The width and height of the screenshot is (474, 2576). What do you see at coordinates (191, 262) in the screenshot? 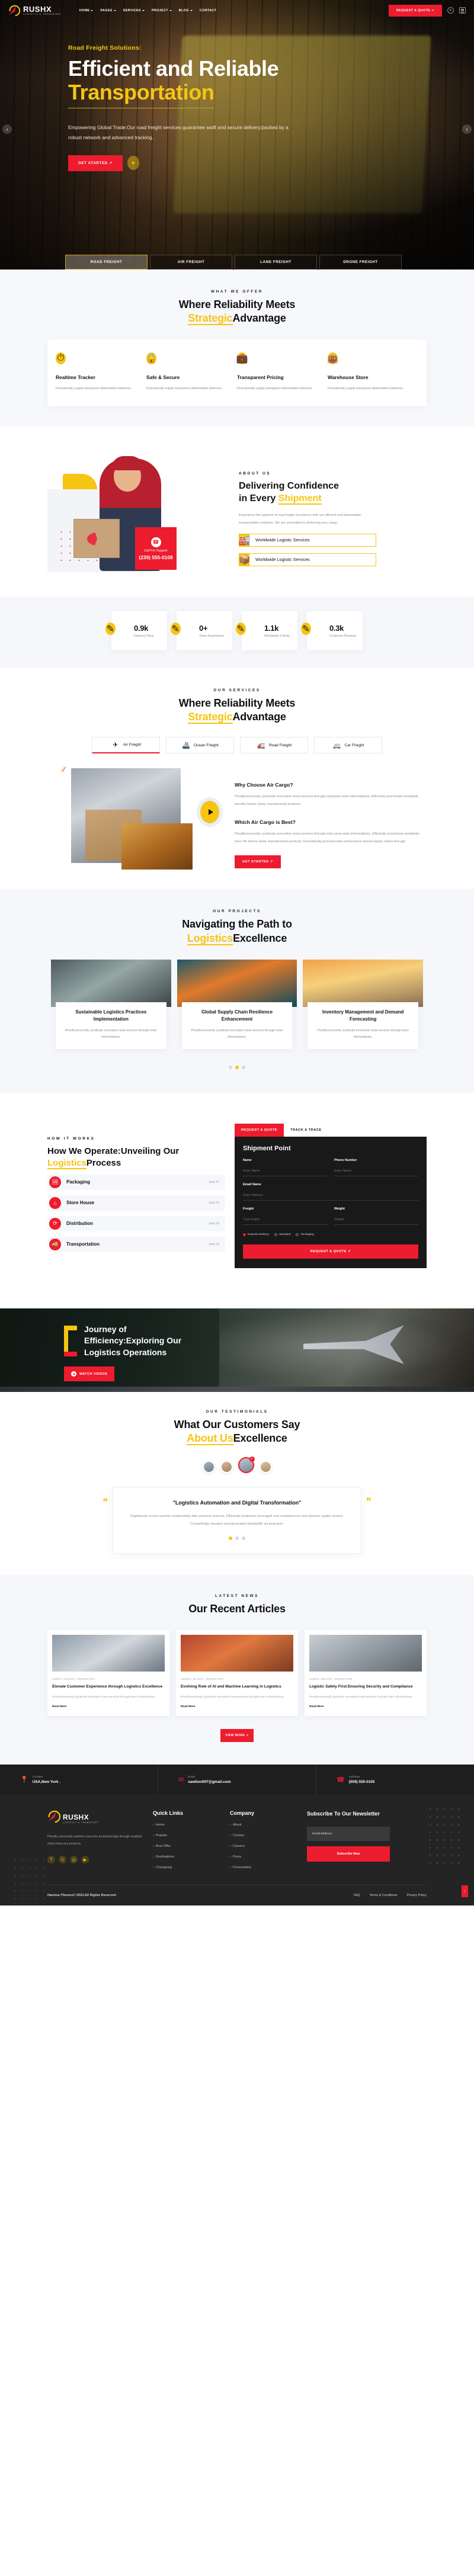
I see `hero-tab-air-freight: AIR FREIGHT` at bounding box center [191, 262].